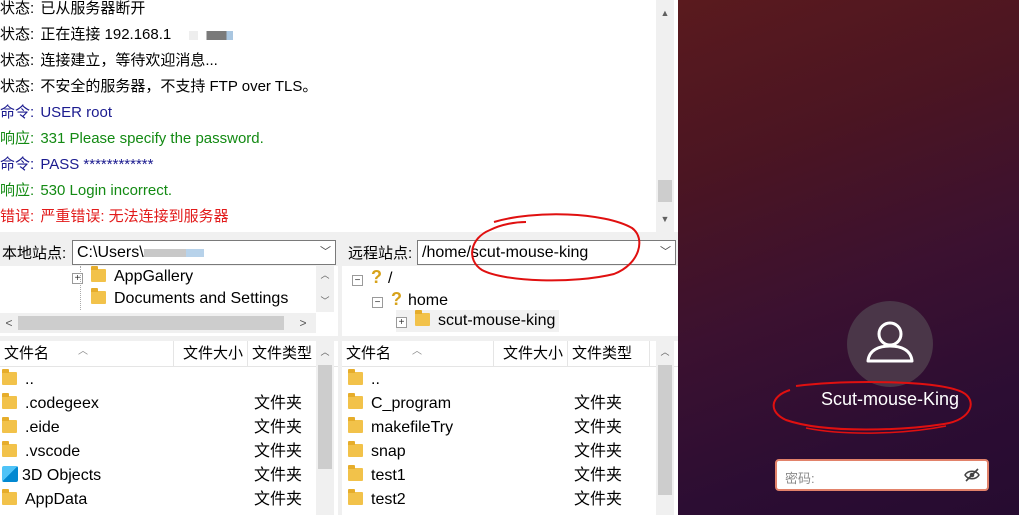  Describe the element at coordinates (972, 475) in the screenshot. I see `eye-slash-icon` at that location.